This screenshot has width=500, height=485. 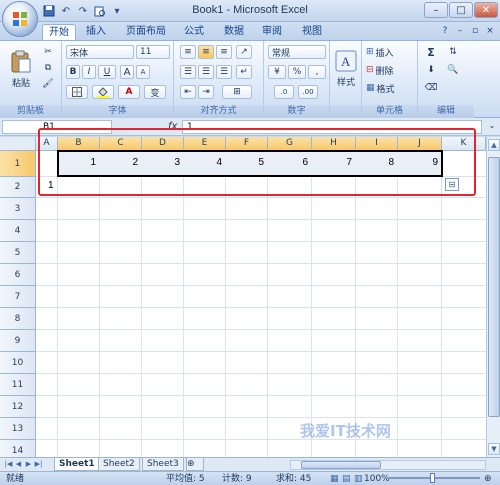 What do you see at coordinates (297, 52) in the screenshot?
I see `number-format-select: 常规` at bounding box center [297, 52].